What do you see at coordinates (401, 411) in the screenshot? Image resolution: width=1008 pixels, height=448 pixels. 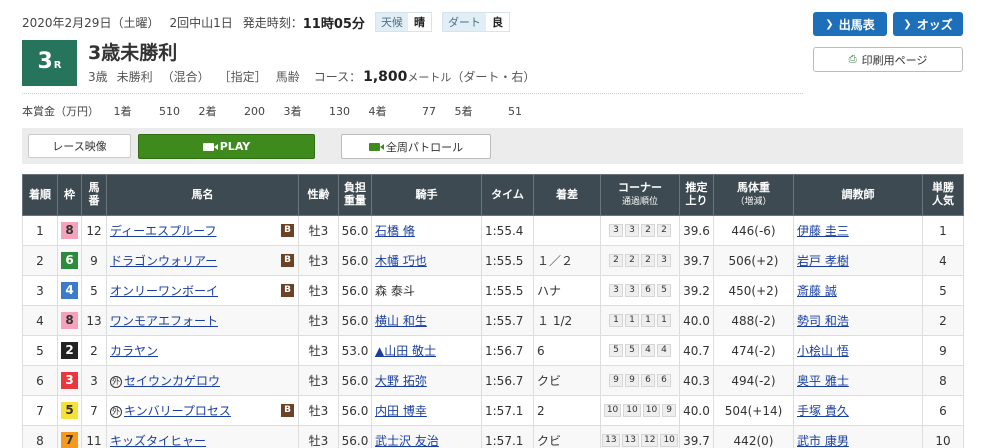 I see `jockey-name-link: 内田 博幸` at bounding box center [401, 411].